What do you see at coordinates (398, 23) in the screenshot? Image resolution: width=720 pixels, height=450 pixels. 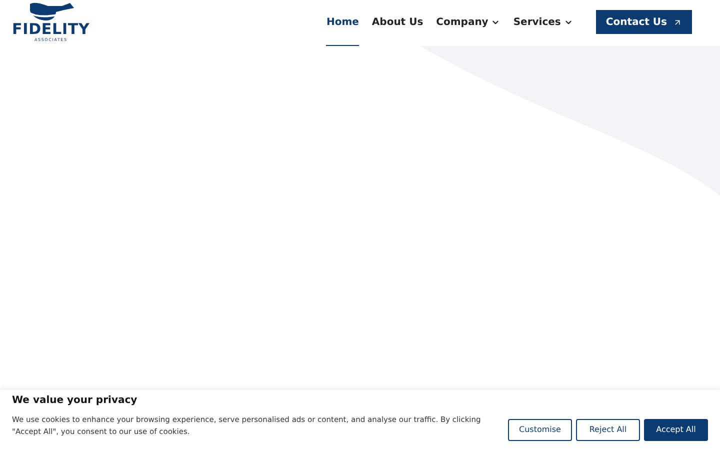 I see `nav-link: About Us` at bounding box center [398, 23].